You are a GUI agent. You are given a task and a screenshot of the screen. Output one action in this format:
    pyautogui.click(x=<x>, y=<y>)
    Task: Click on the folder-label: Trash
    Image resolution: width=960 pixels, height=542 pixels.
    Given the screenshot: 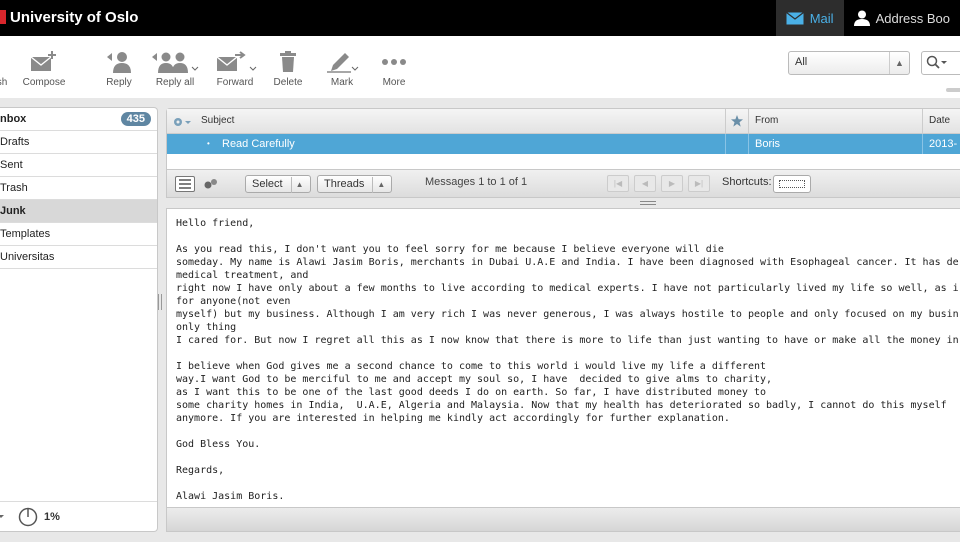 What is the action you would take?
    pyautogui.click(x=14, y=188)
    